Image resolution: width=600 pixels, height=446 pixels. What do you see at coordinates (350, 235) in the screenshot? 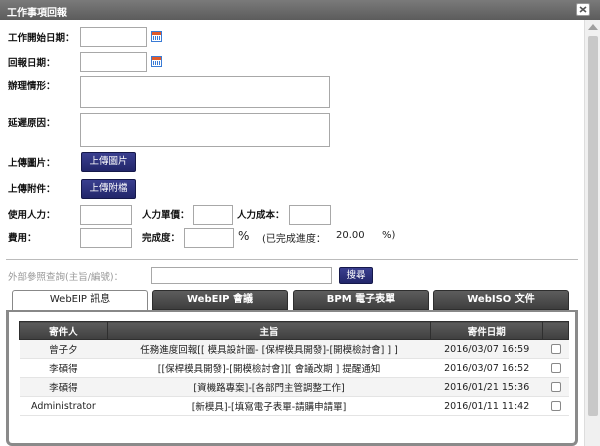
I see `completed-value: 20.00` at bounding box center [350, 235].